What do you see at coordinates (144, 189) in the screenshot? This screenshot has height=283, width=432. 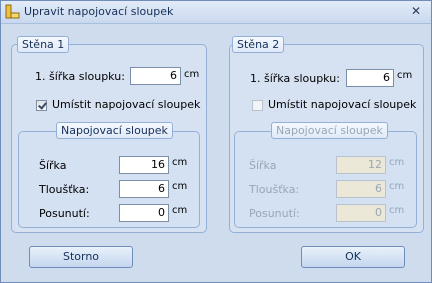 I see `wall1-thickness-input: 6` at bounding box center [144, 189].